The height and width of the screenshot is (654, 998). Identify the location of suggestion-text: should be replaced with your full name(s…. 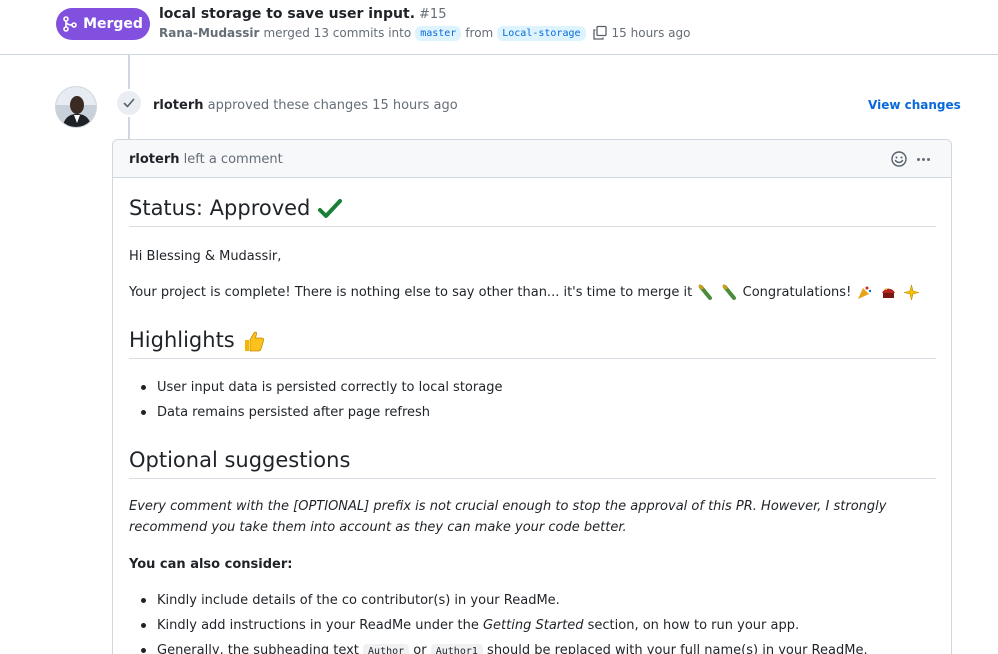
(677, 648).